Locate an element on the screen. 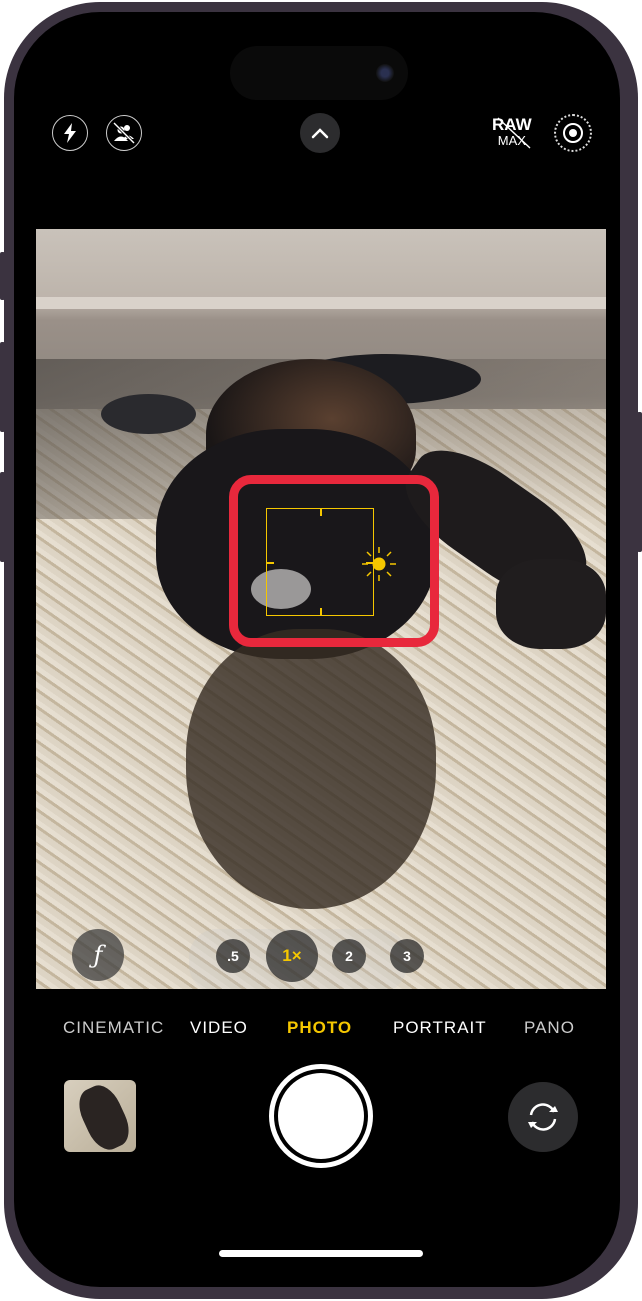 The height and width of the screenshot is (1301, 642). sun-icon is located at coordinates (379, 564).